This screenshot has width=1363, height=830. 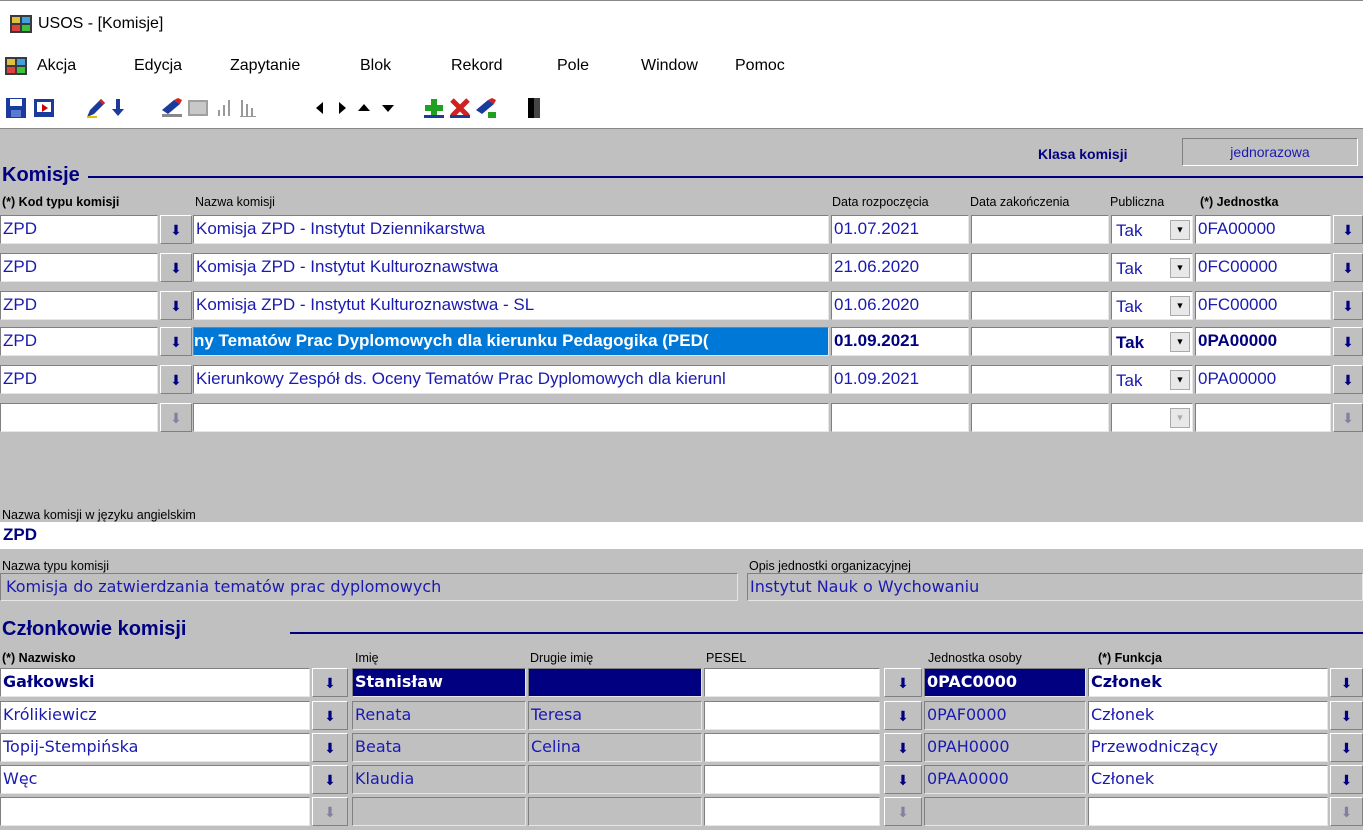 I want to click on imie-field: Stanisław, so click(x=439, y=682).